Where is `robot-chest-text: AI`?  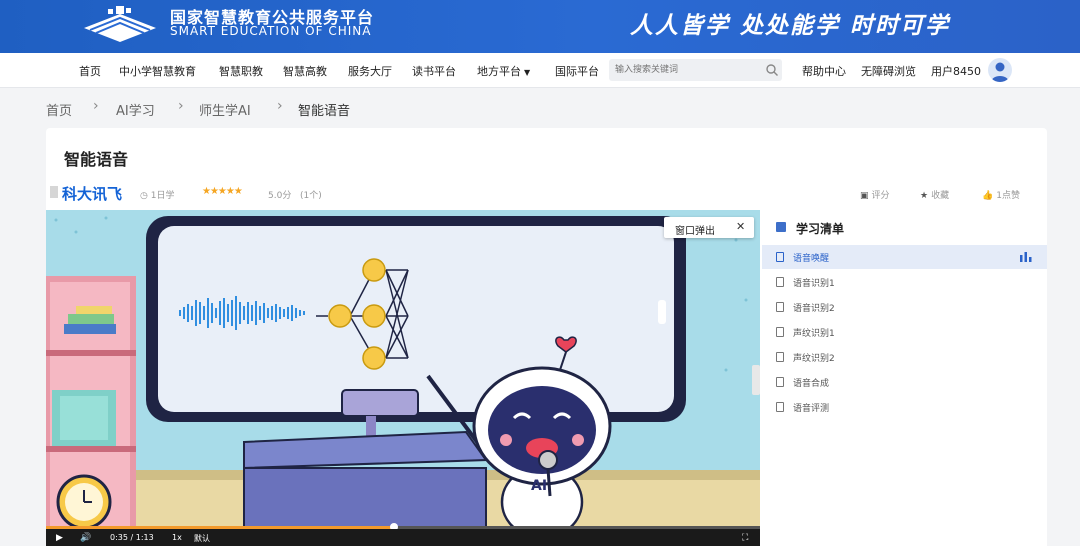
robot-chest-text: AI is located at coordinates (539, 486).